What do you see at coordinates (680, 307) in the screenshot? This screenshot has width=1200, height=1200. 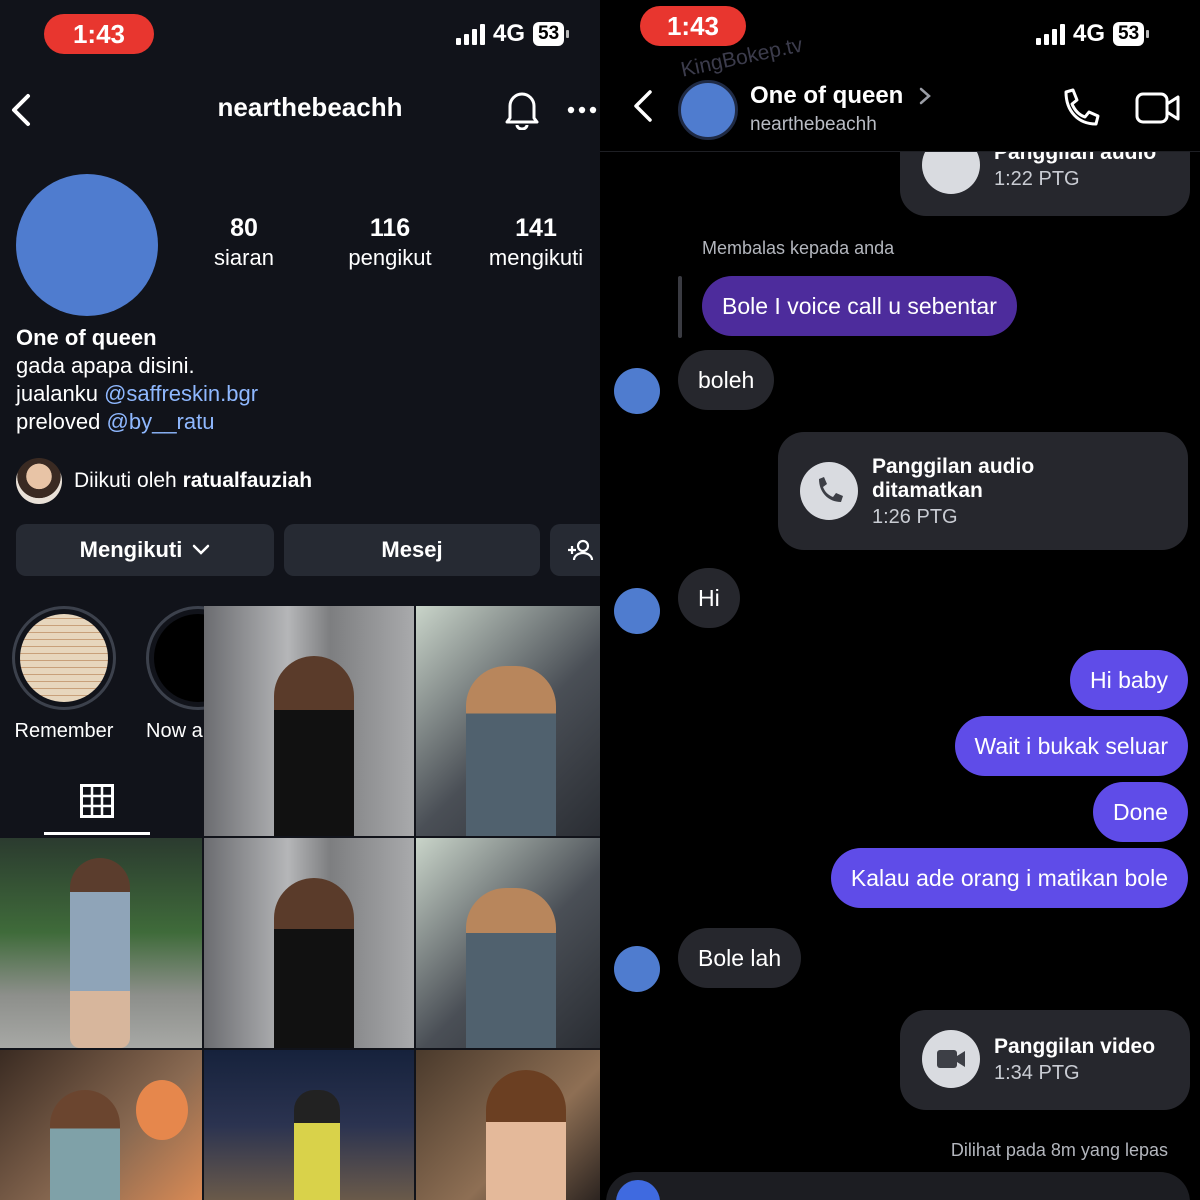 I see `reply-bar` at bounding box center [680, 307].